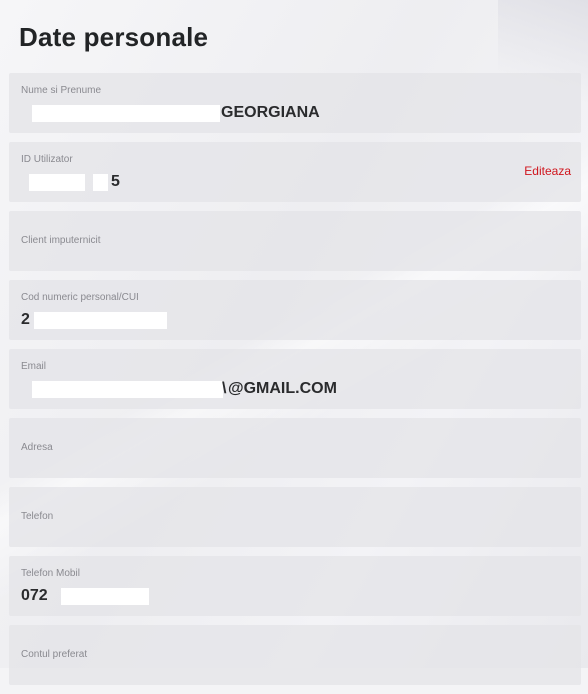 This screenshot has width=588, height=694. Describe the element at coordinates (295, 586) in the screenshot. I see `field-mobile: Telefon Mobil 072` at that location.